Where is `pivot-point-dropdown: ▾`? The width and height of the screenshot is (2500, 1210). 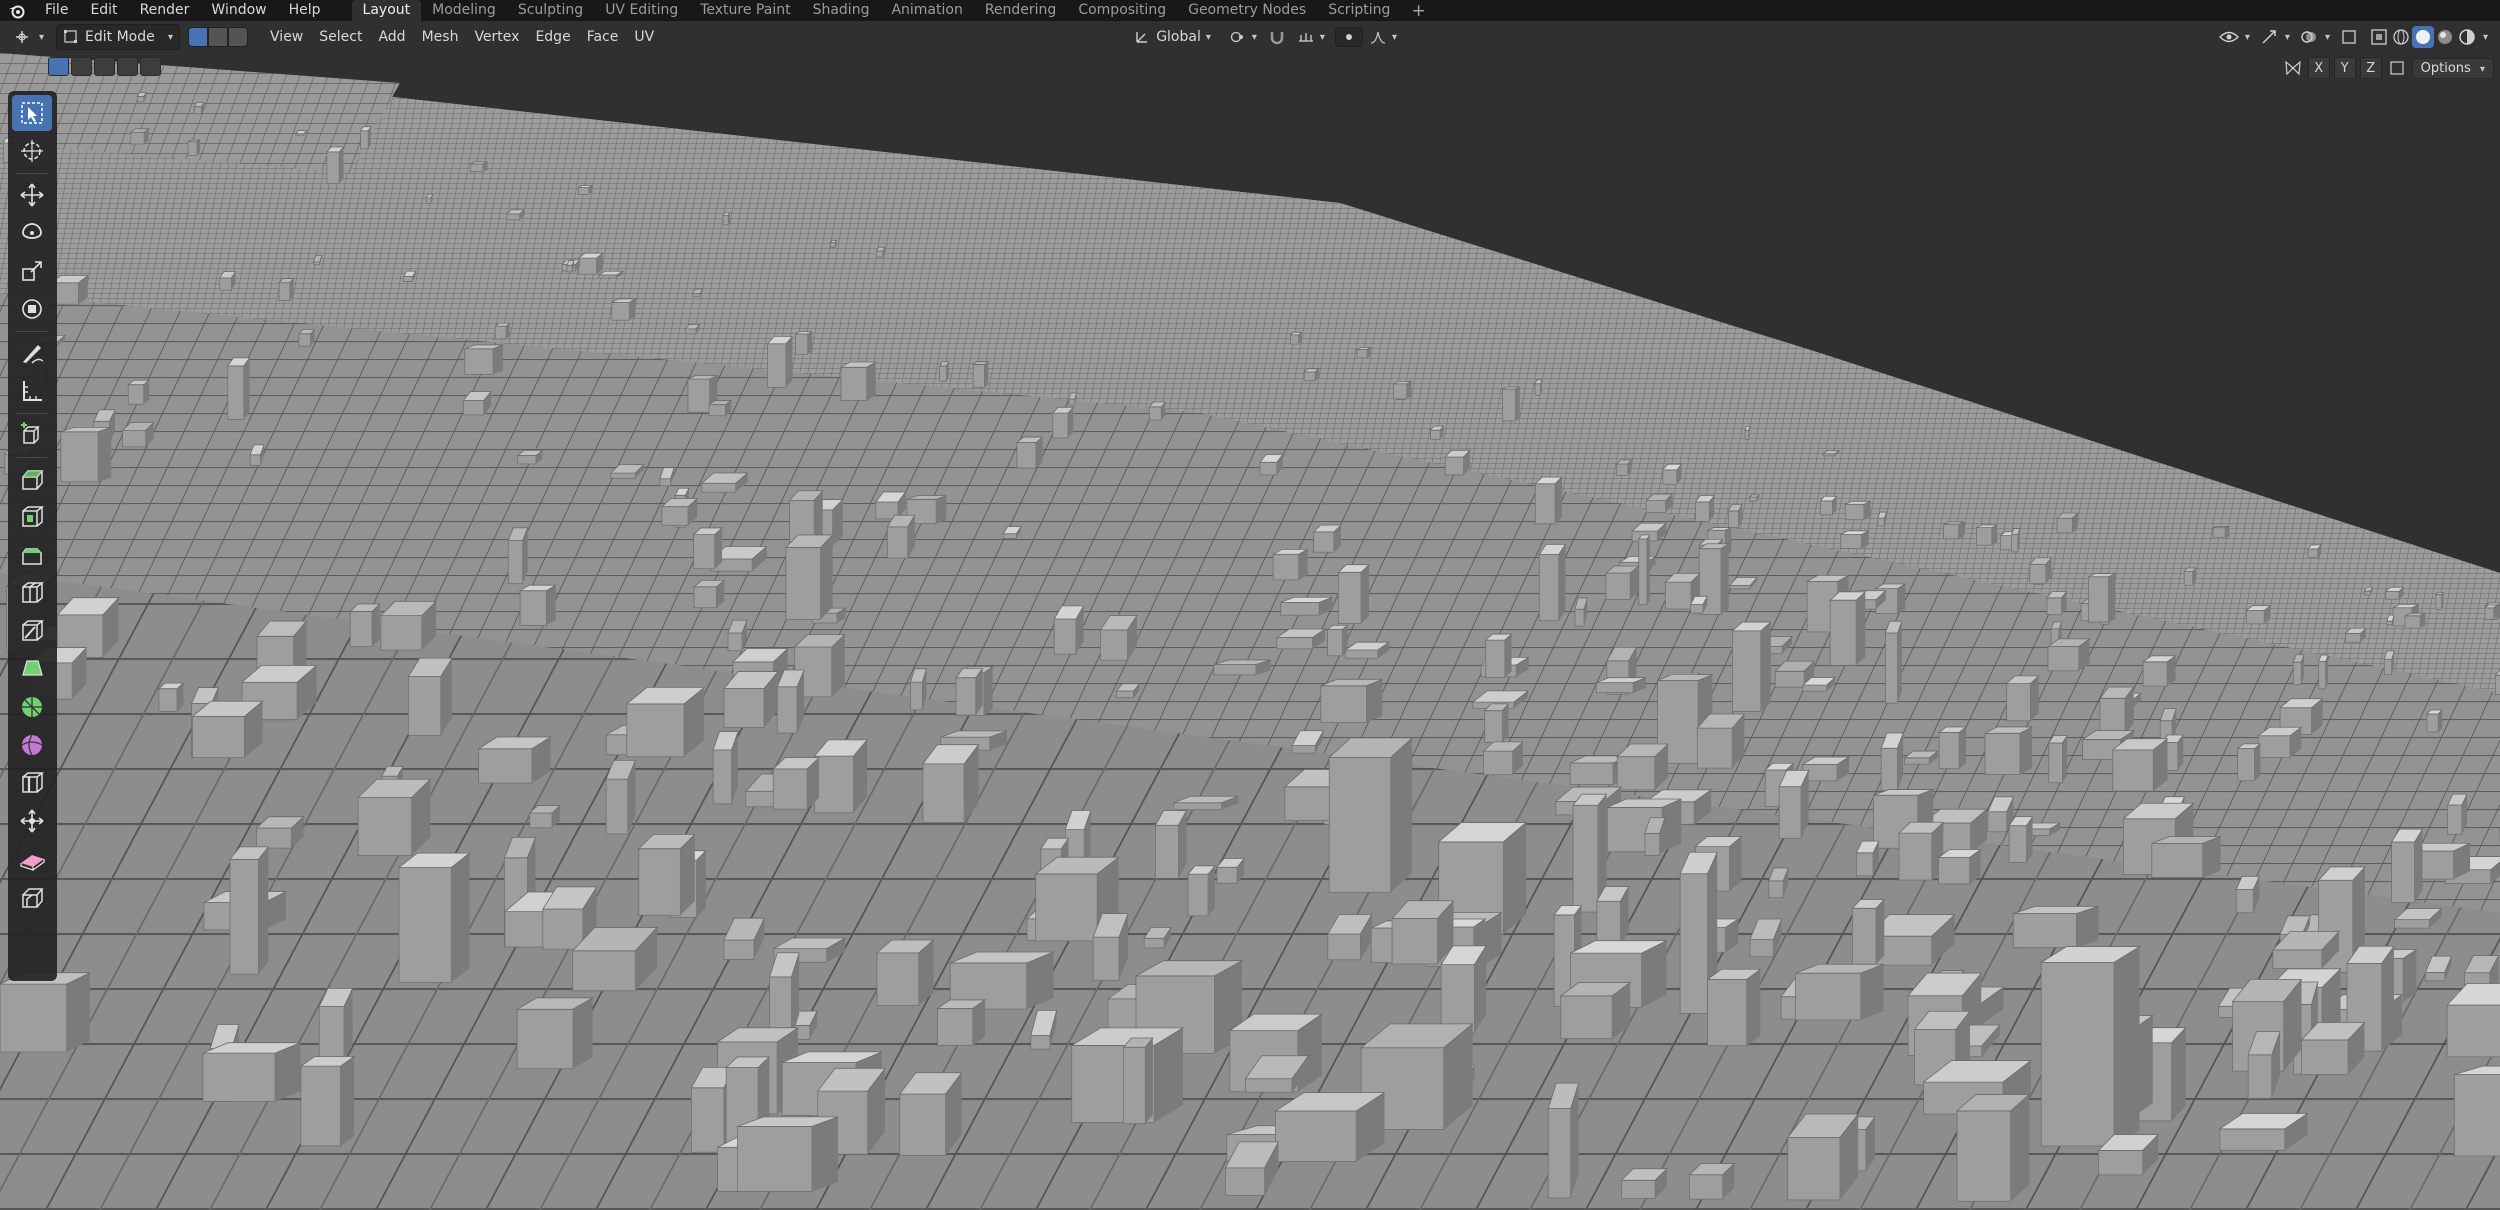
pivot-point-dropdown: ▾ is located at coordinates (1243, 37).